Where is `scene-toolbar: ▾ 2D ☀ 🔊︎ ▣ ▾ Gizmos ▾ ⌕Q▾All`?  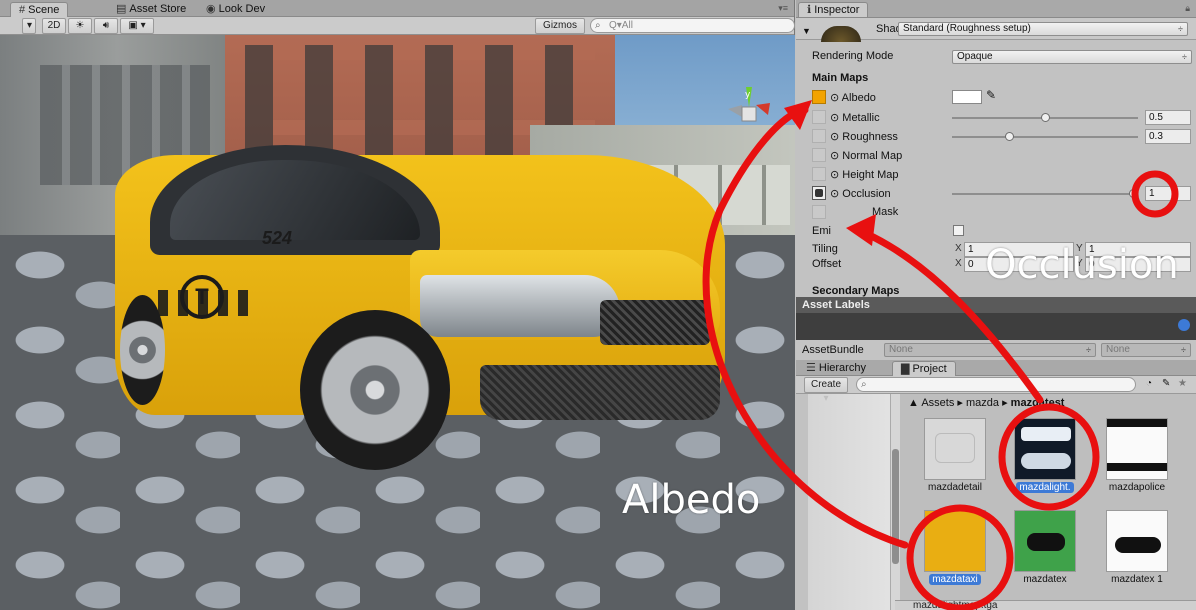 scene-toolbar: ▾ 2D ☀ 🔊︎ ▣ ▾ Gizmos ▾ ⌕Q▾All is located at coordinates (397, 31).